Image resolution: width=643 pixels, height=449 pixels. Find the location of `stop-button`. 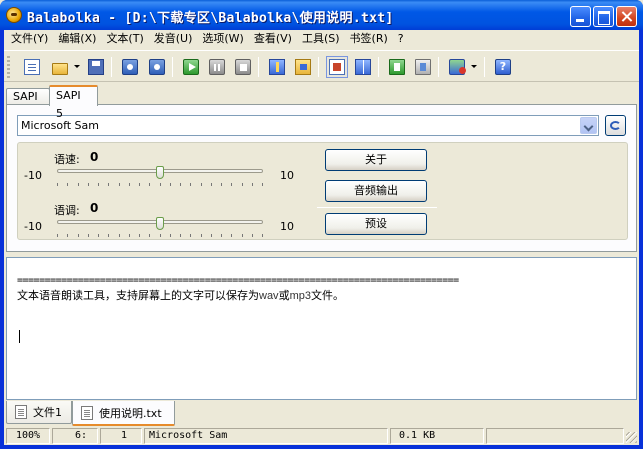

stop-button is located at coordinates (243, 67).